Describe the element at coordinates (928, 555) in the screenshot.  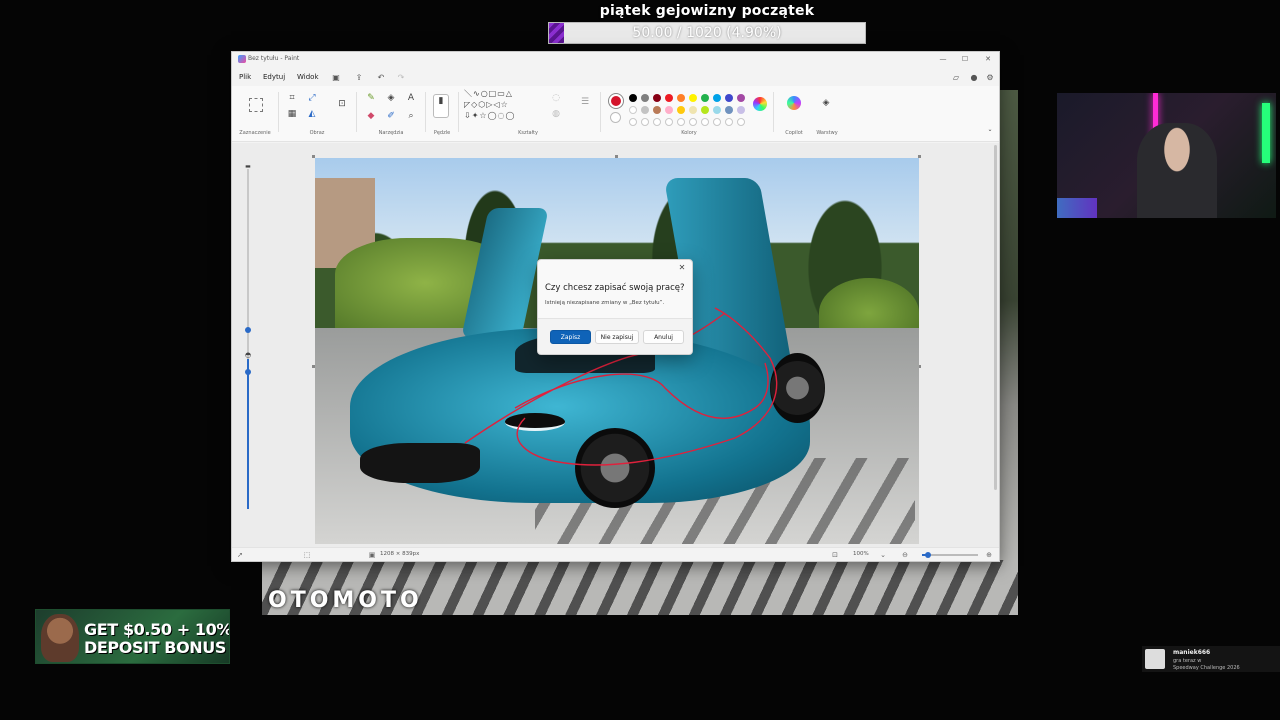
I see `zoom-slider-knob` at that location.